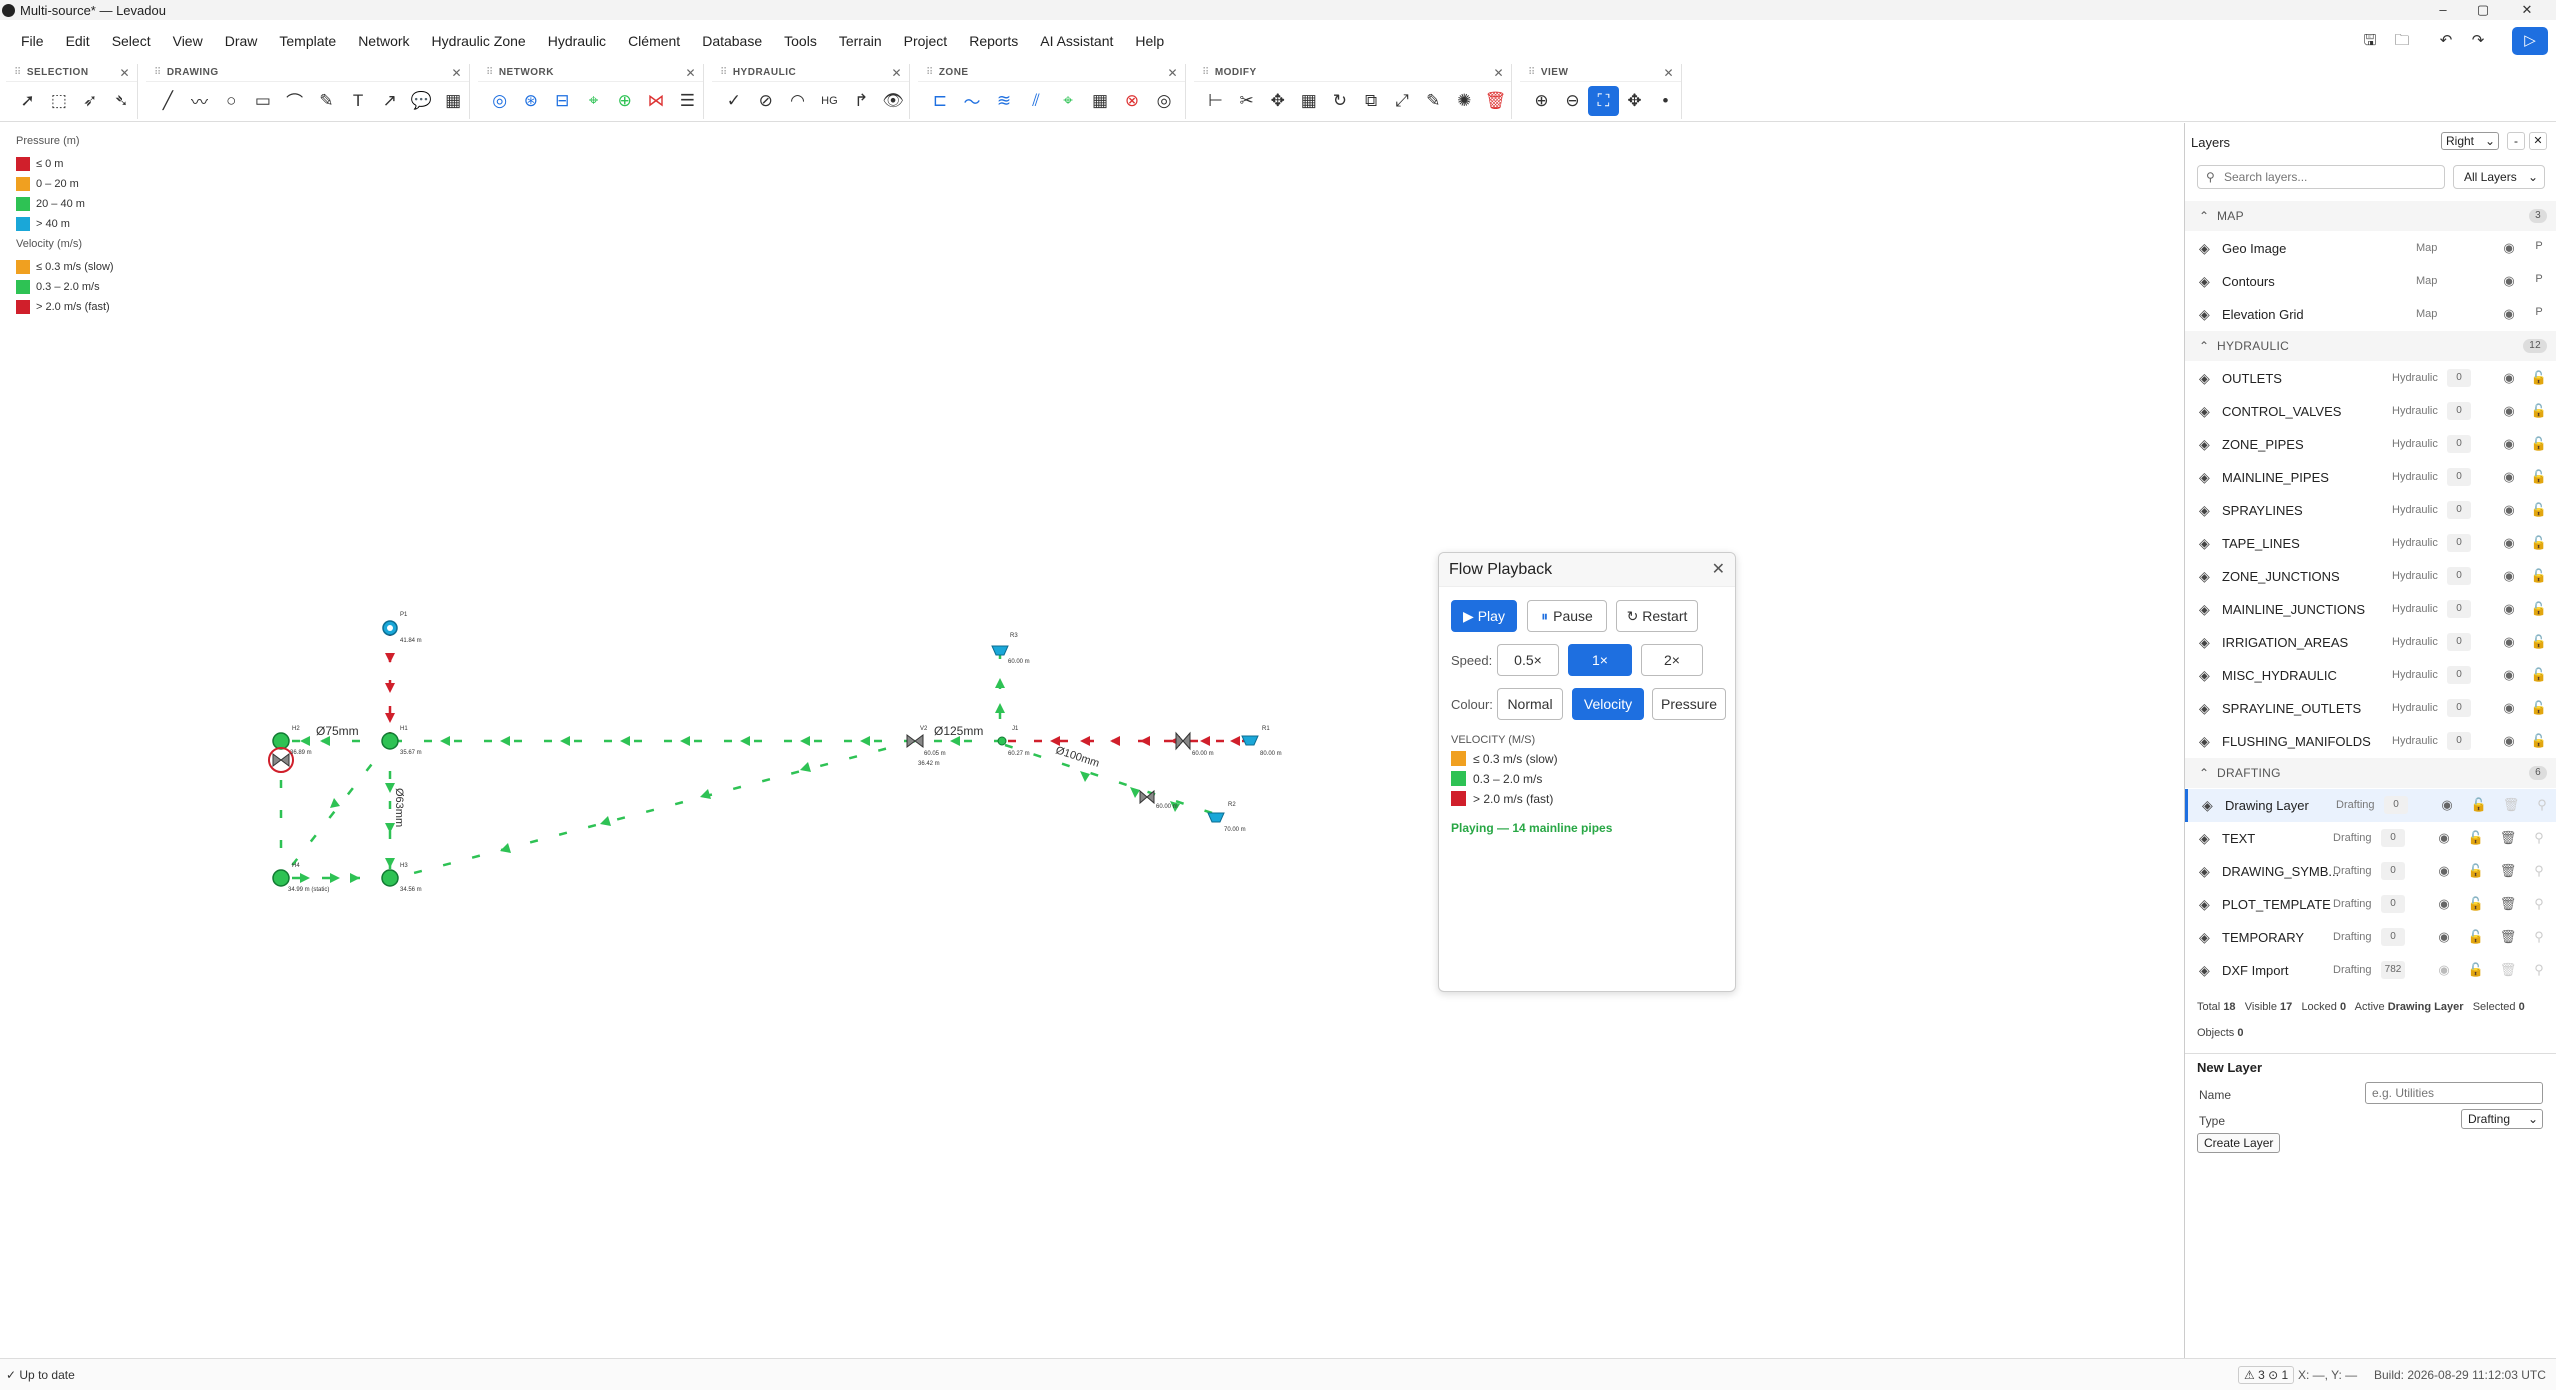 The image size is (2556, 1390). Describe the element at coordinates (2266, 1375) in the screenshot. I see `warnings-badge: ⚠ 3 ⊙ 1` at that location.